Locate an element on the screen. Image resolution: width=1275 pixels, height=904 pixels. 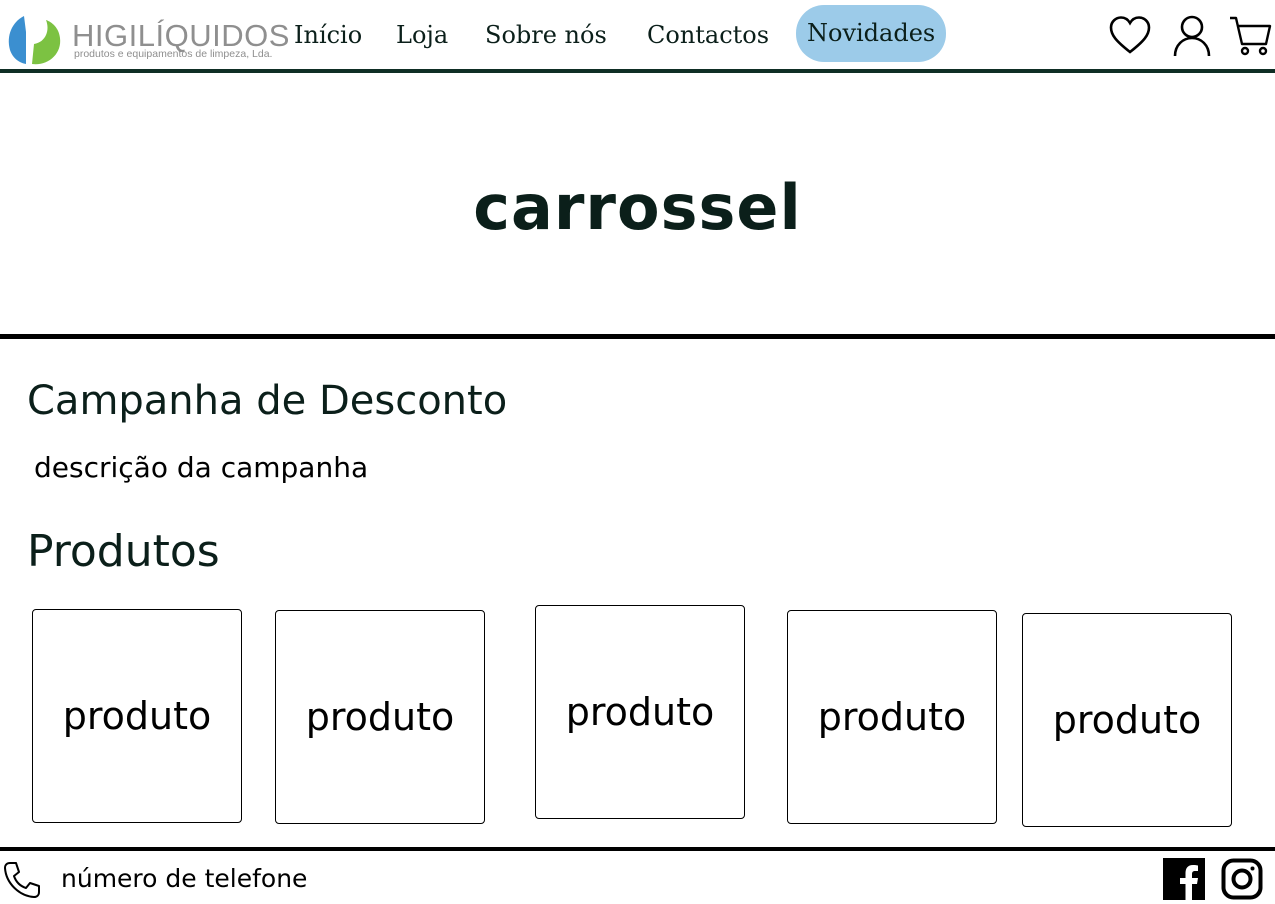
nav-novidades: Novidades is located at coordinates (871, 33).